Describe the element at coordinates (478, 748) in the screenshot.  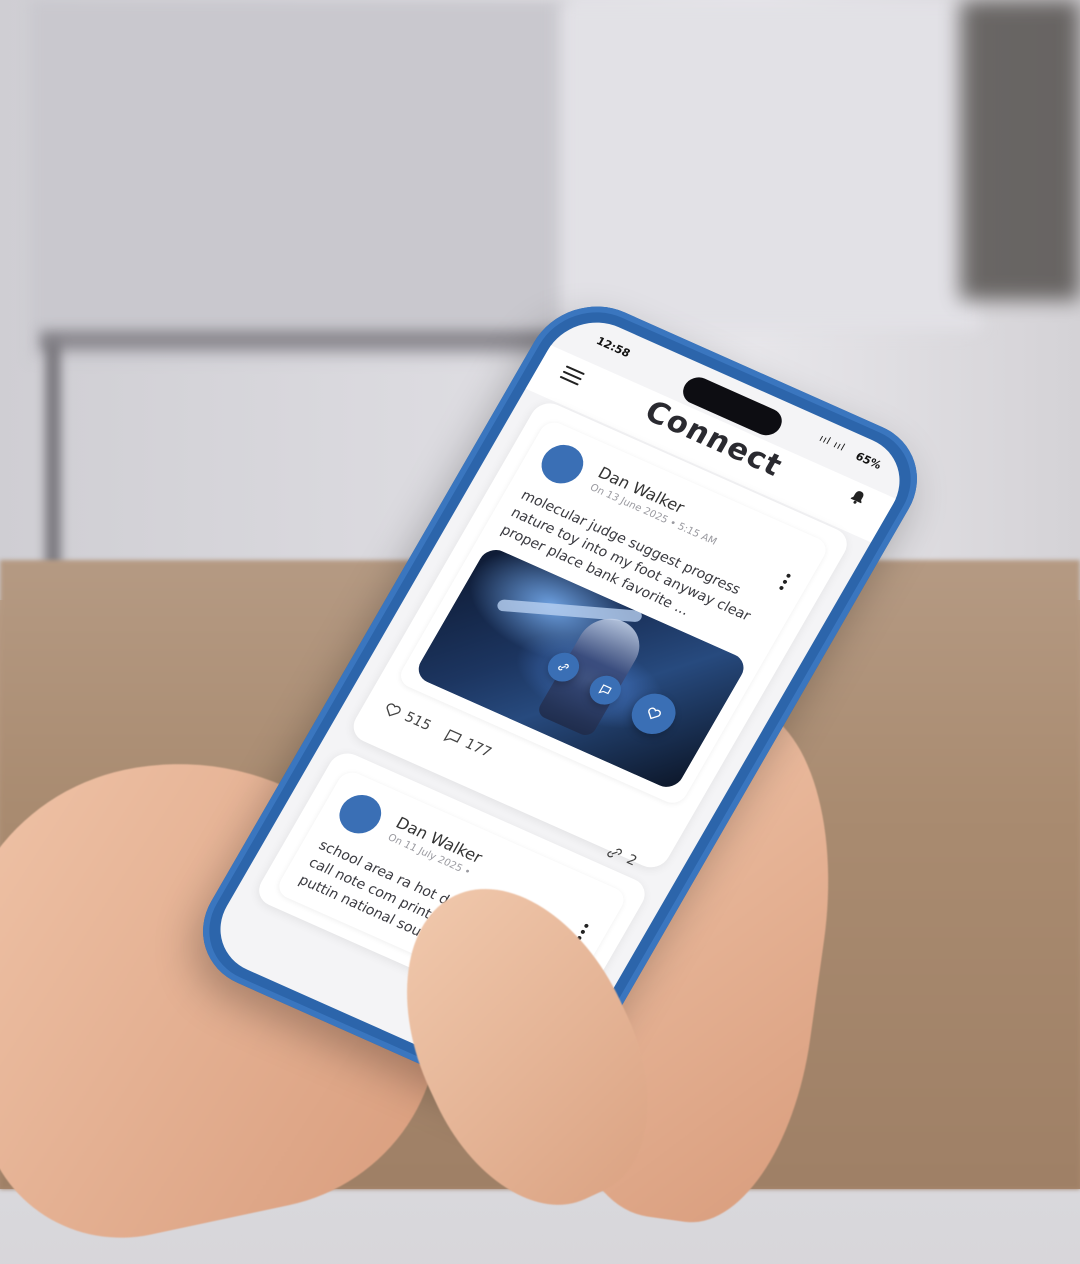
I see `comment-count-value: 177` at that location.